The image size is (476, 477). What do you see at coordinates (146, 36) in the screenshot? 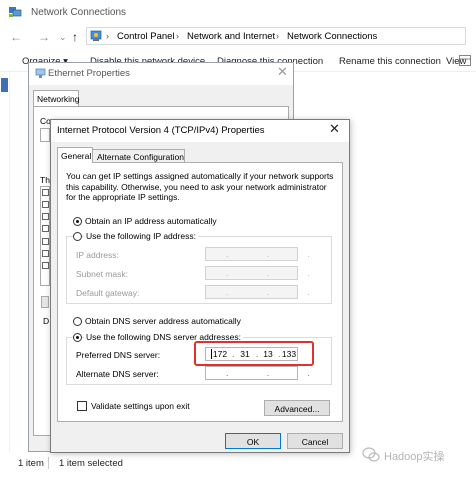
I see `breadcrumb-control-panel: Control Panel` at bounding box center [146, 36].